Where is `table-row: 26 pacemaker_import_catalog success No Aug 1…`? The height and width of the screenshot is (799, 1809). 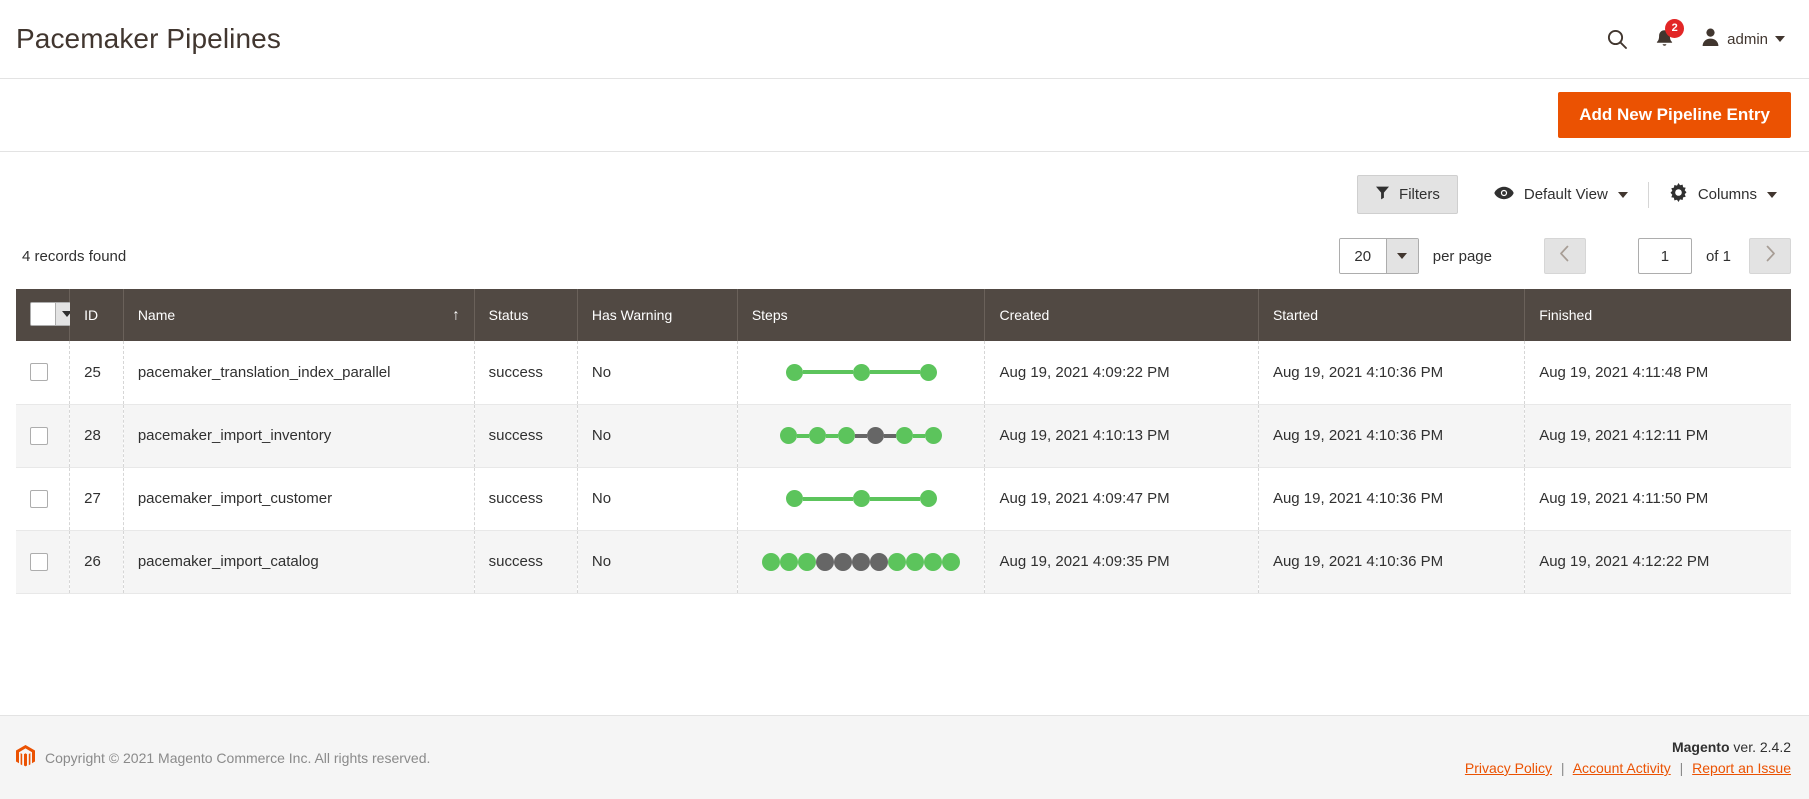 table-row: 26 pacemaker_import_catalog success No Aug 1… is located at coordinates (903, 562).